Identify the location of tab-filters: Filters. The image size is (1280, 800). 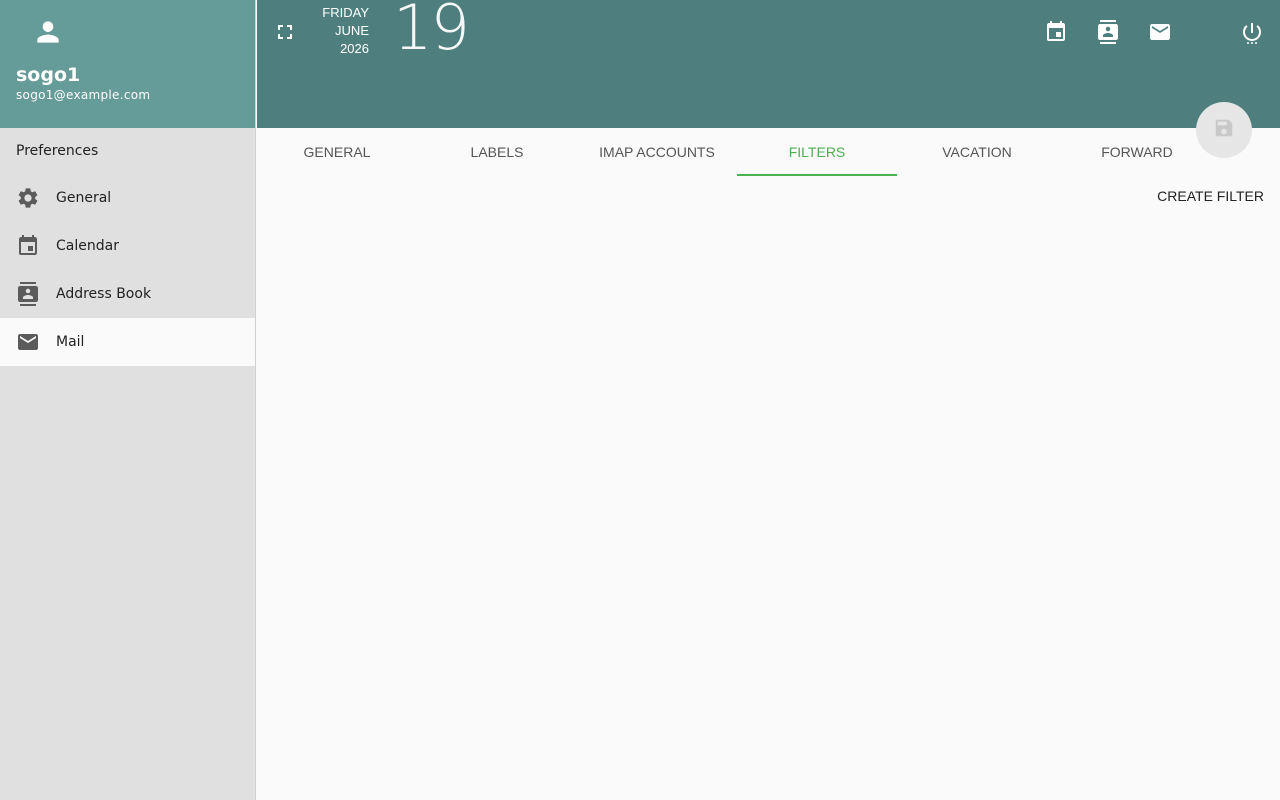
(817, 152).